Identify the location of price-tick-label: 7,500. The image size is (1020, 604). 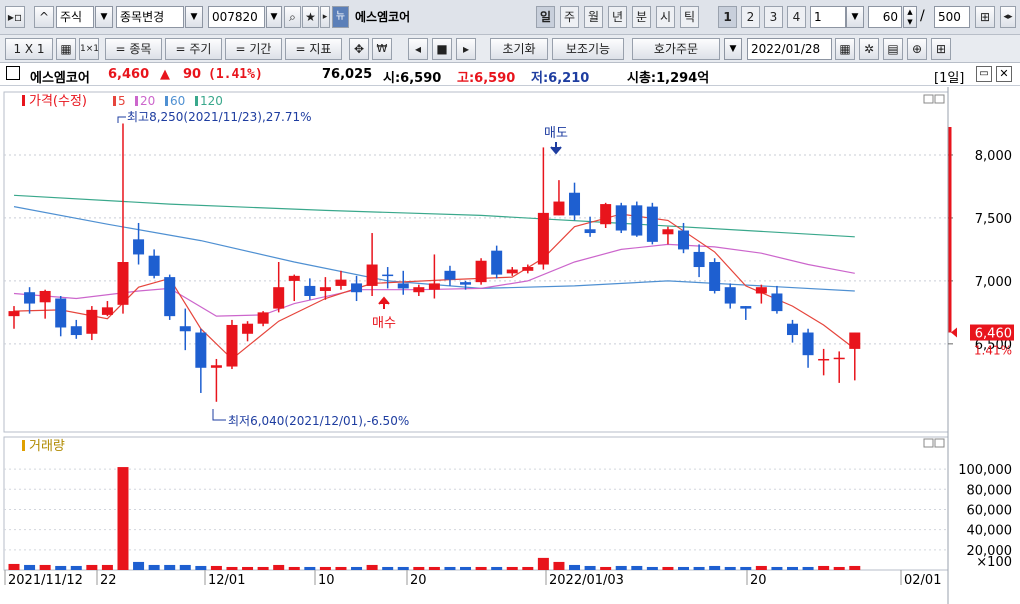
(993, 219).